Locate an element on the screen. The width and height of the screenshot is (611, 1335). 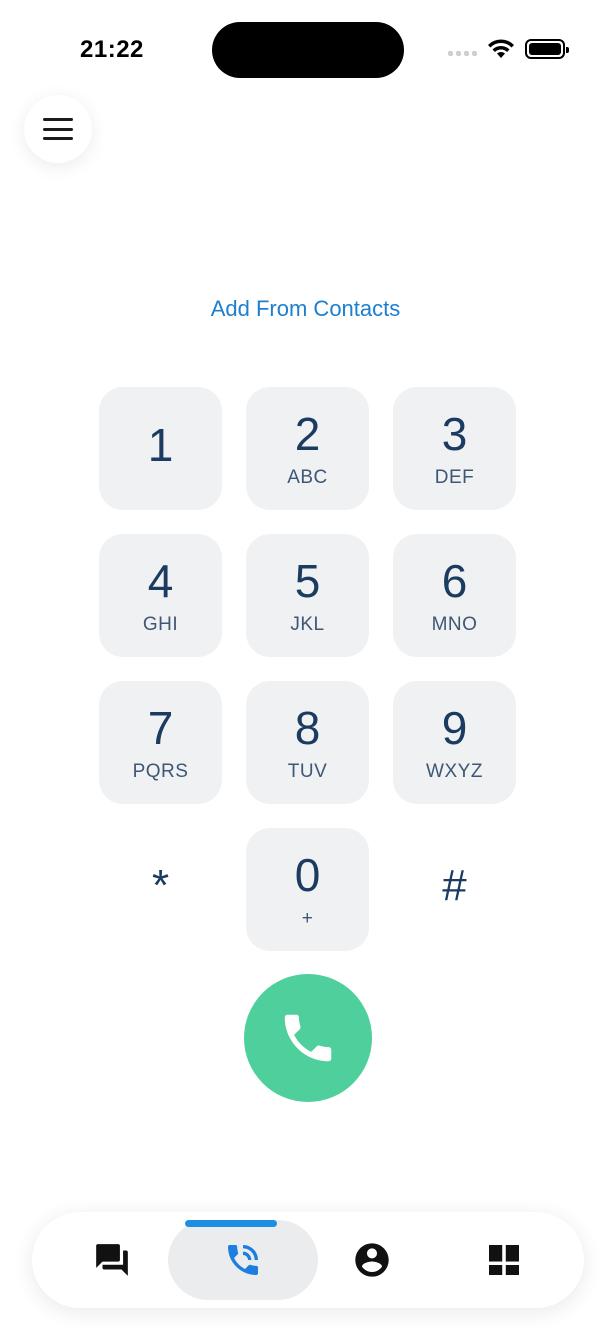
key-6: 6 MNO is located at coordinates (454, 595).